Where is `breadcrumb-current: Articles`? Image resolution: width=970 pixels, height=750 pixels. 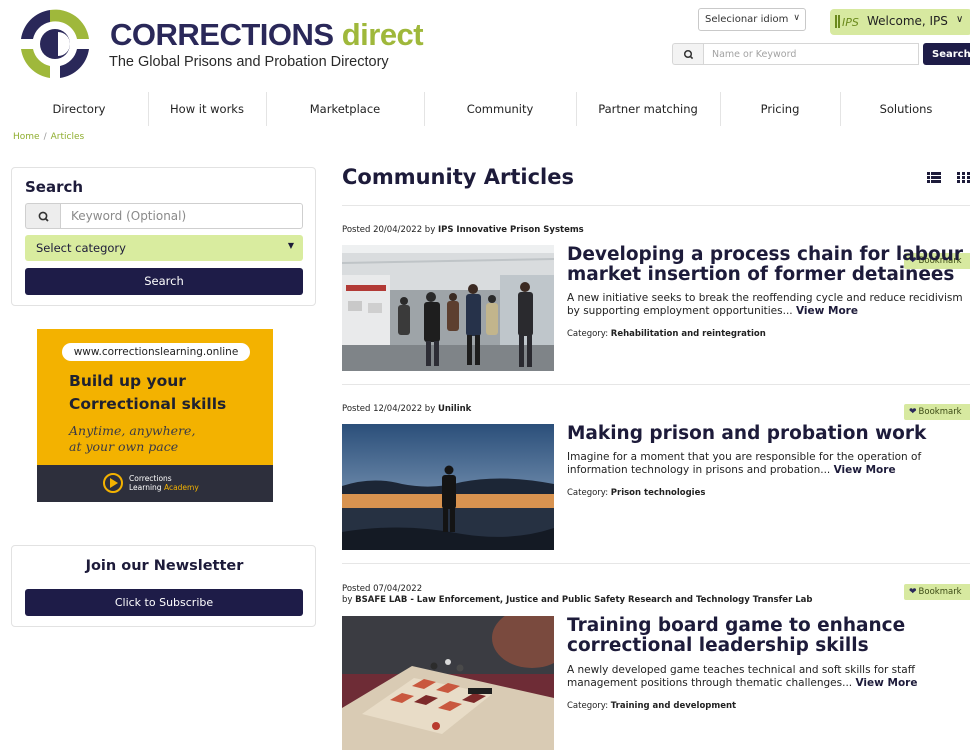 breadcrumb-current: Articles is located at coordinates (67, 137).